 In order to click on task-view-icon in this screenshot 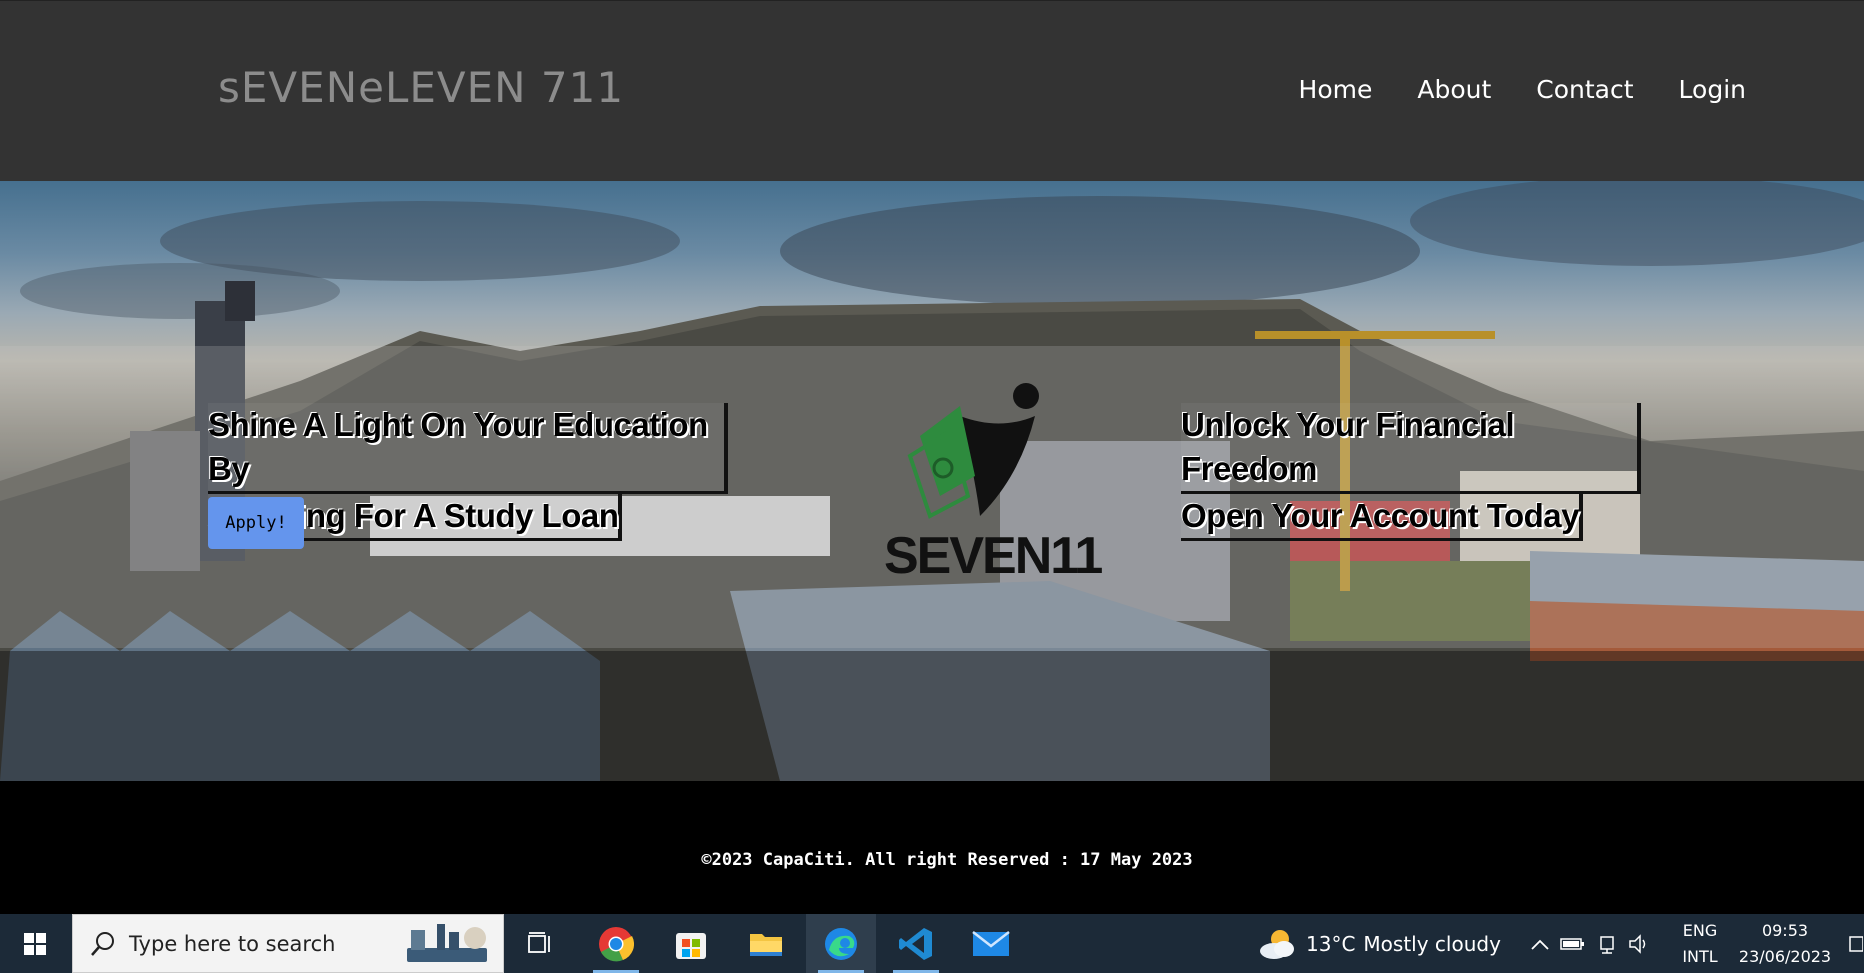, I will do `click(539, 942)`.